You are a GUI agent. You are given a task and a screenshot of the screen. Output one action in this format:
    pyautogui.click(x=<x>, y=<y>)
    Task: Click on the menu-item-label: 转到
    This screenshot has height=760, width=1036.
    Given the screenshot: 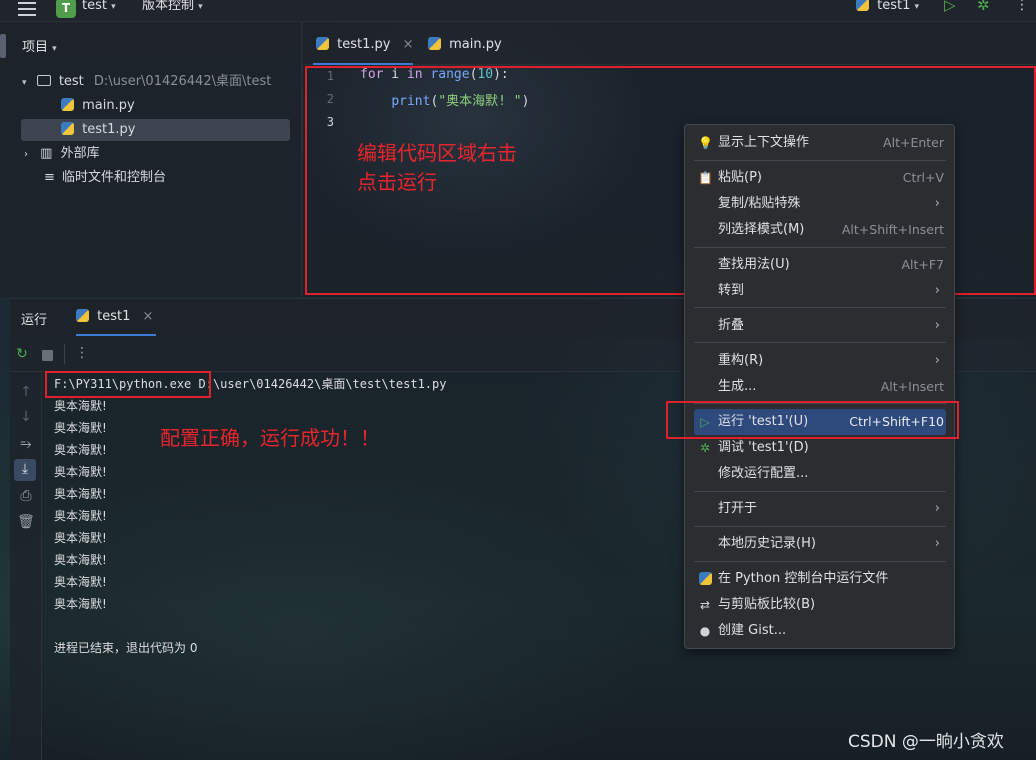 What is the action you would take?
    pyautogui.click(x=731, y=290)
    